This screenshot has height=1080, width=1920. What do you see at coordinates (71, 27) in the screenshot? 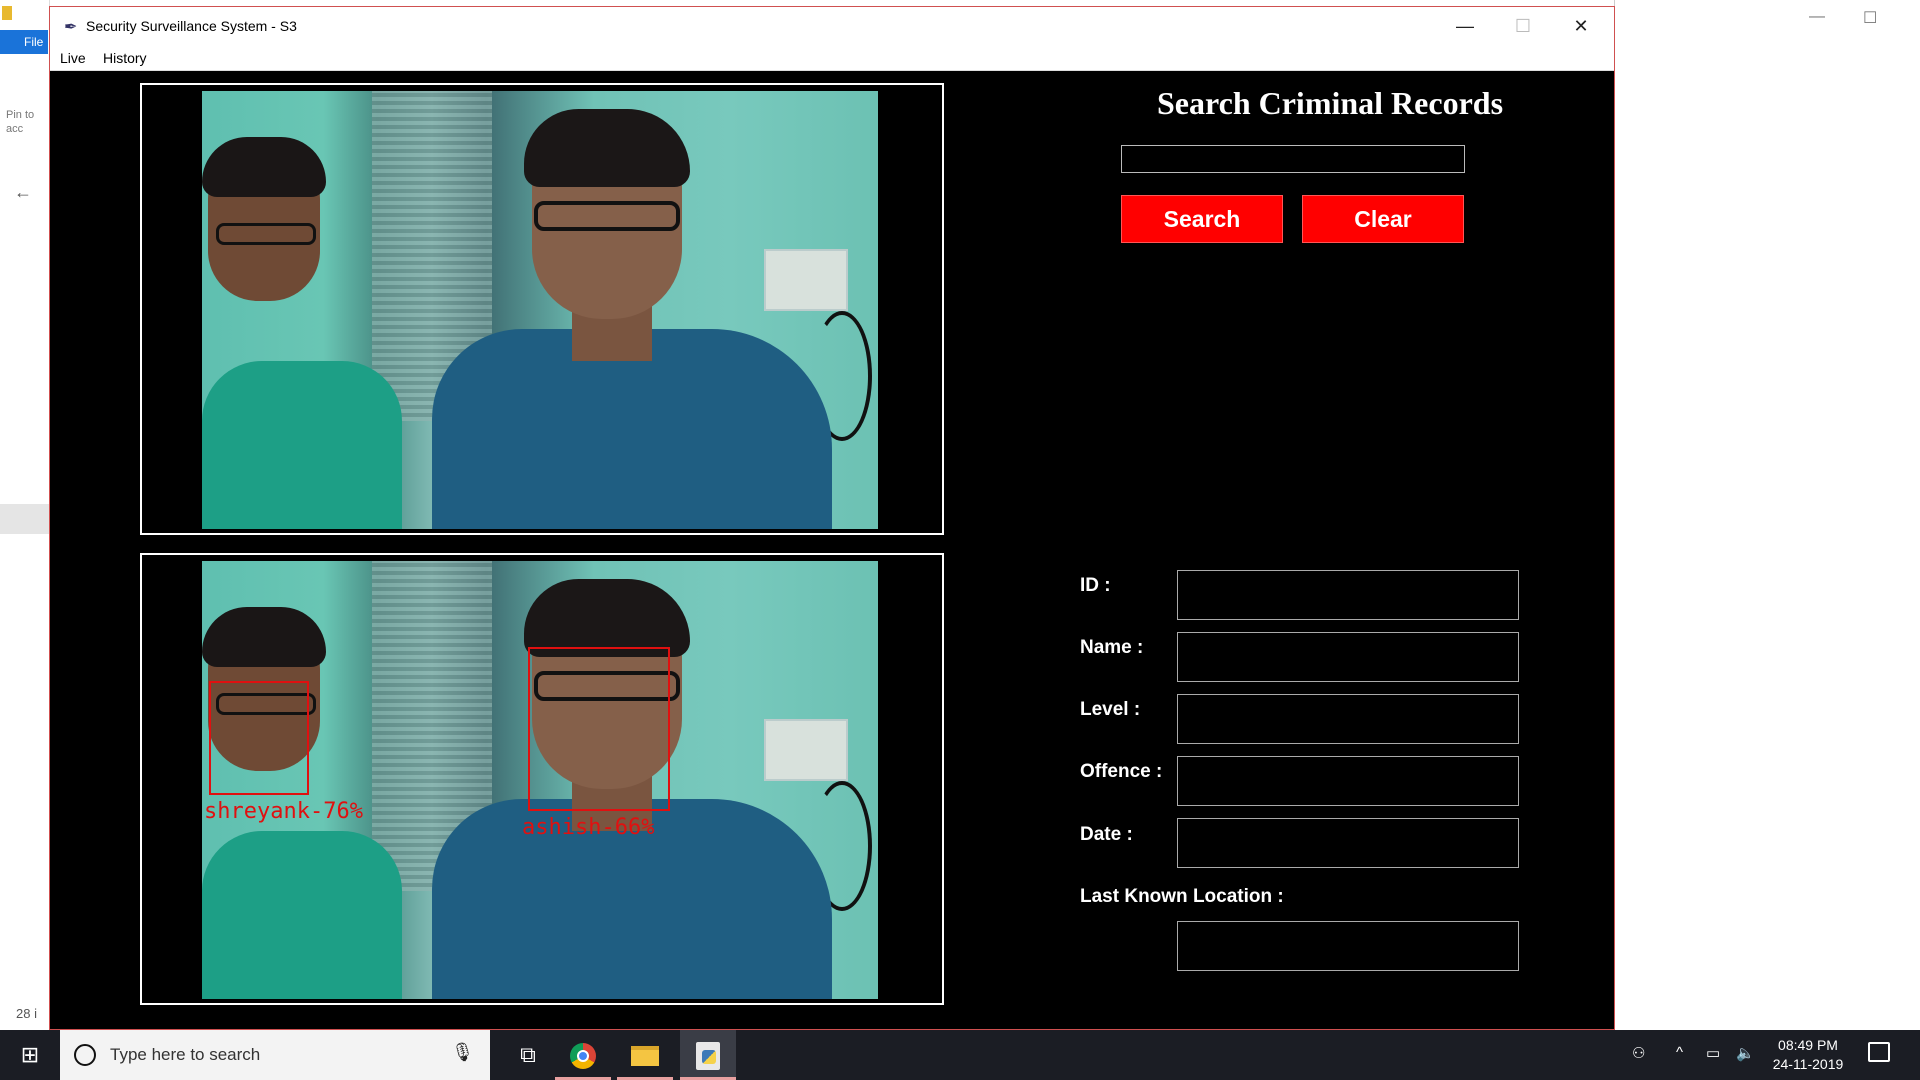
I see `feather-icon: ✒` at bounding box center [71, 27].